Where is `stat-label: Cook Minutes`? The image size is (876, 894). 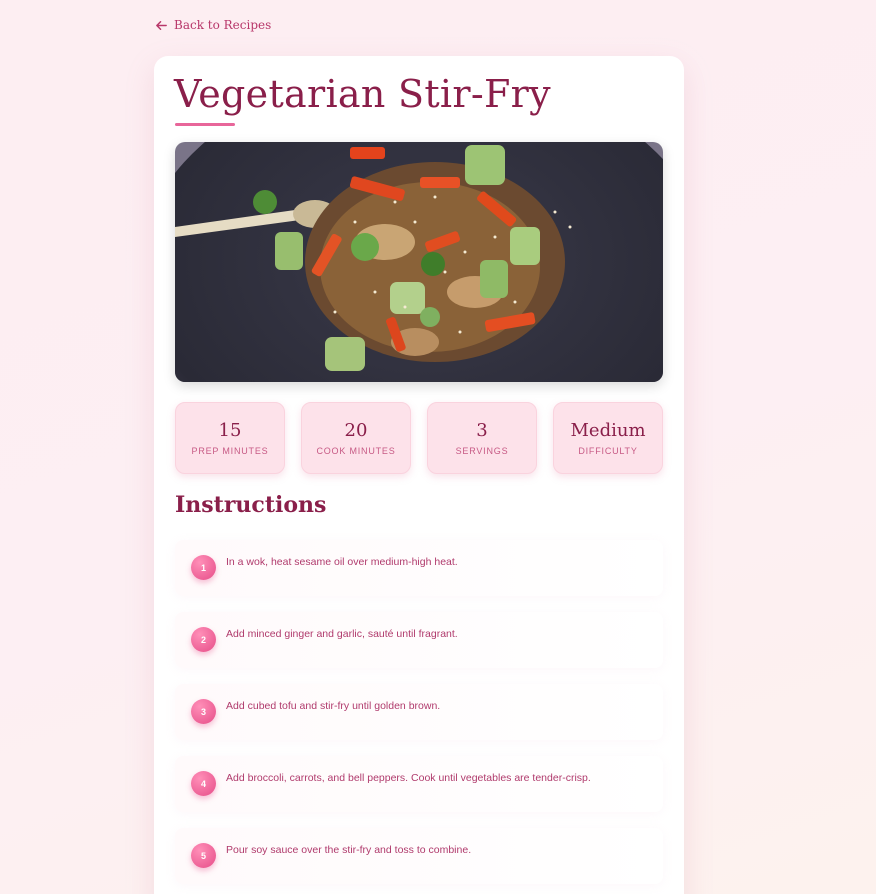 stat-label: Cook Minutes is located at coordinates (356, 450).